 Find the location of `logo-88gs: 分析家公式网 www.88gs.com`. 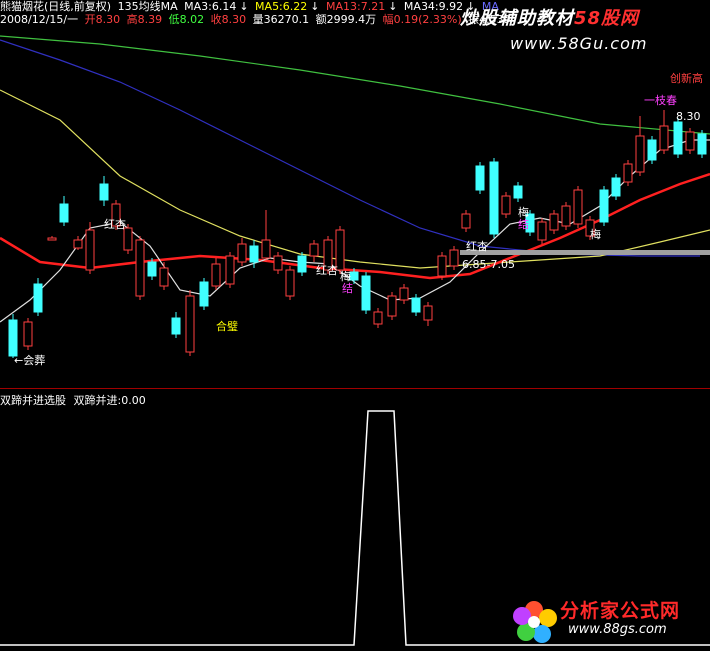

logo-88gs: 分析家公式网 www.88gs.com is located at coordinates (611, 620).